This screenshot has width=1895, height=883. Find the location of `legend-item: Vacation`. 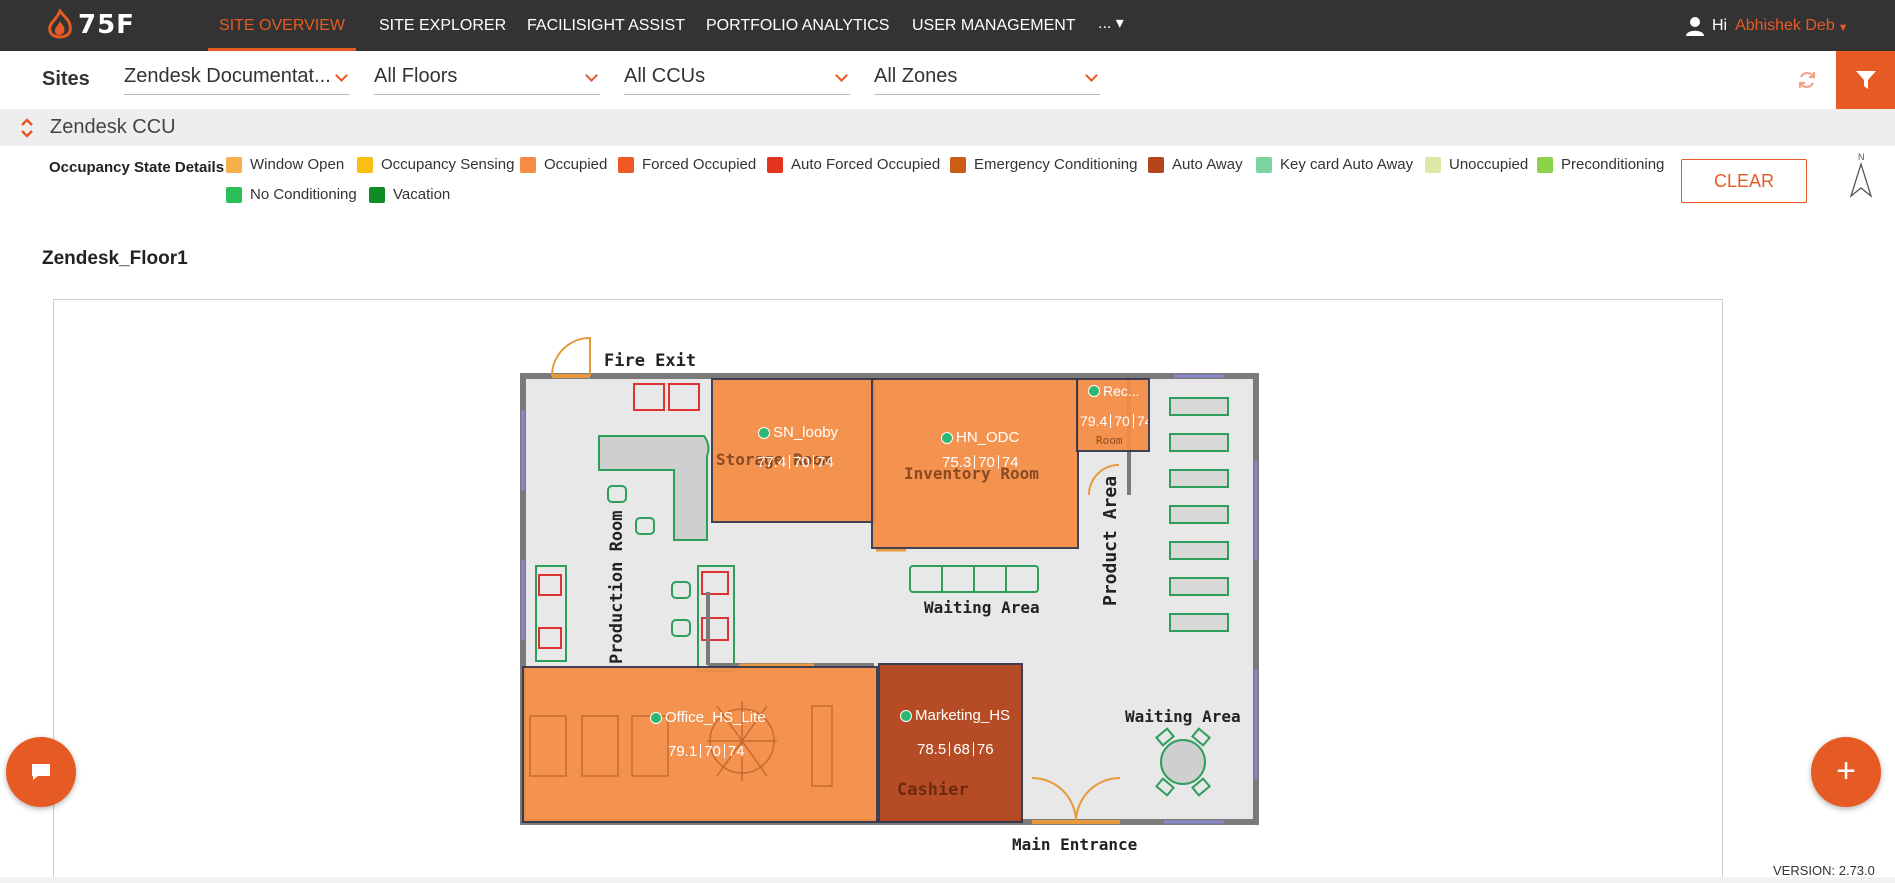

legend-item: Vacation is located at coordinates (409, 194).